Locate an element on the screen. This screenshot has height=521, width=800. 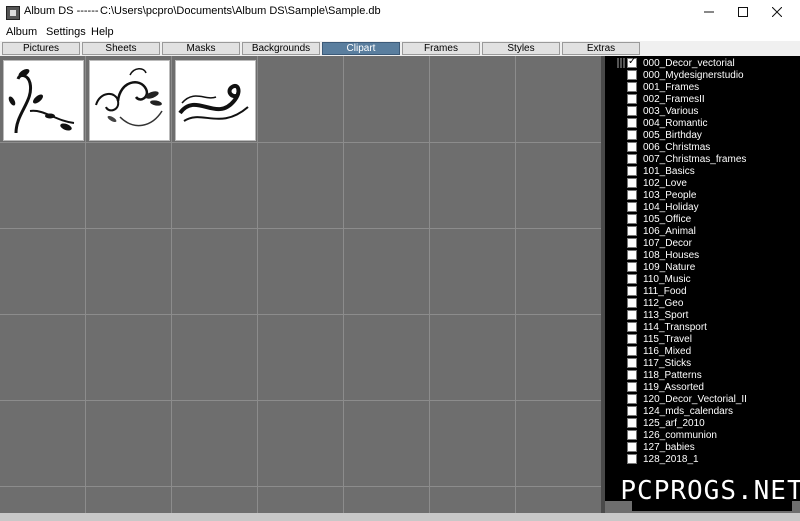
category-item: 109_Nature is located at coordinates (661, 267).